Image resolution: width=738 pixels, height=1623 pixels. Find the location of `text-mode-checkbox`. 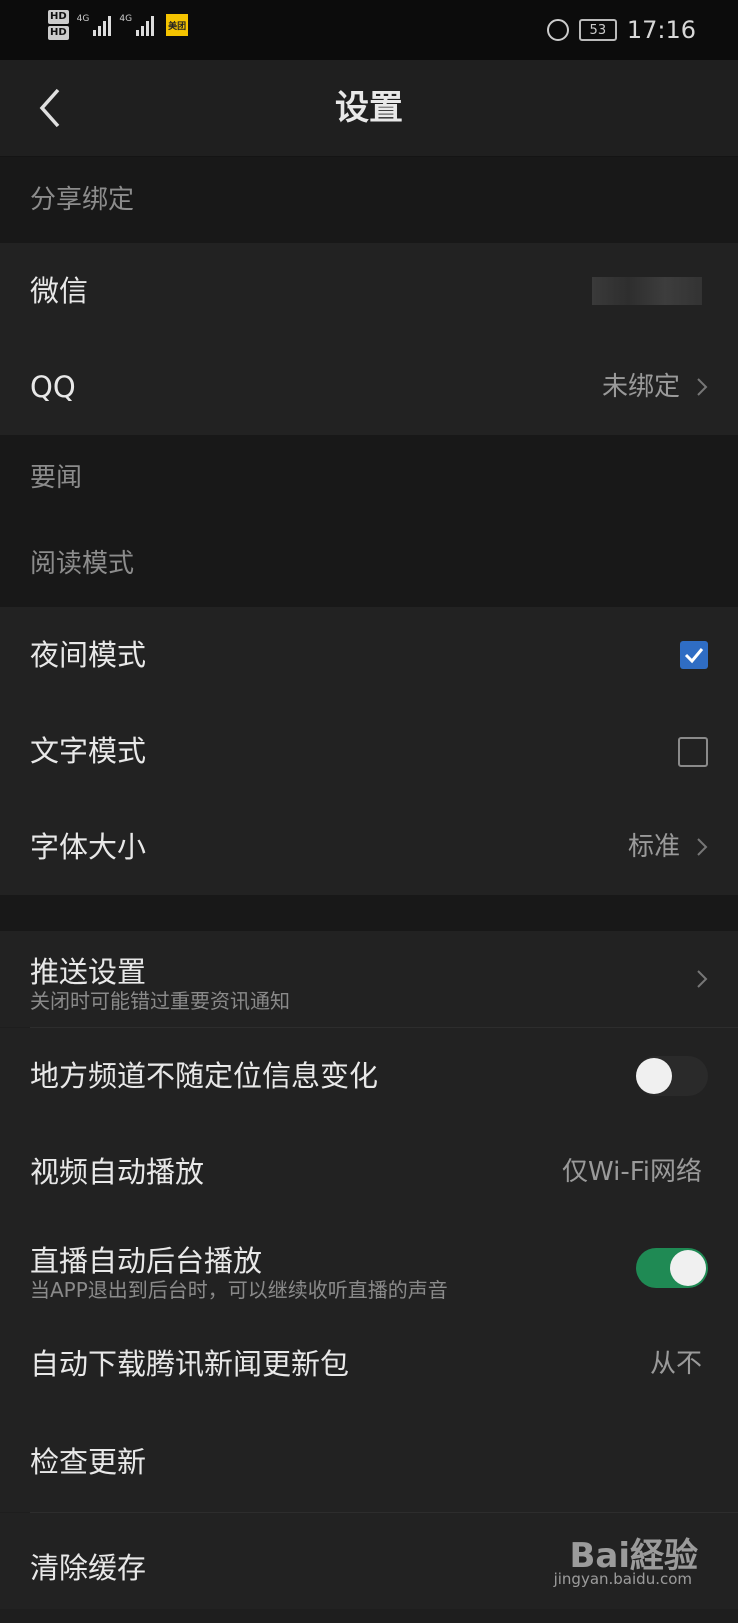

text-mode-checkbox is located at coordinates (693, 752).